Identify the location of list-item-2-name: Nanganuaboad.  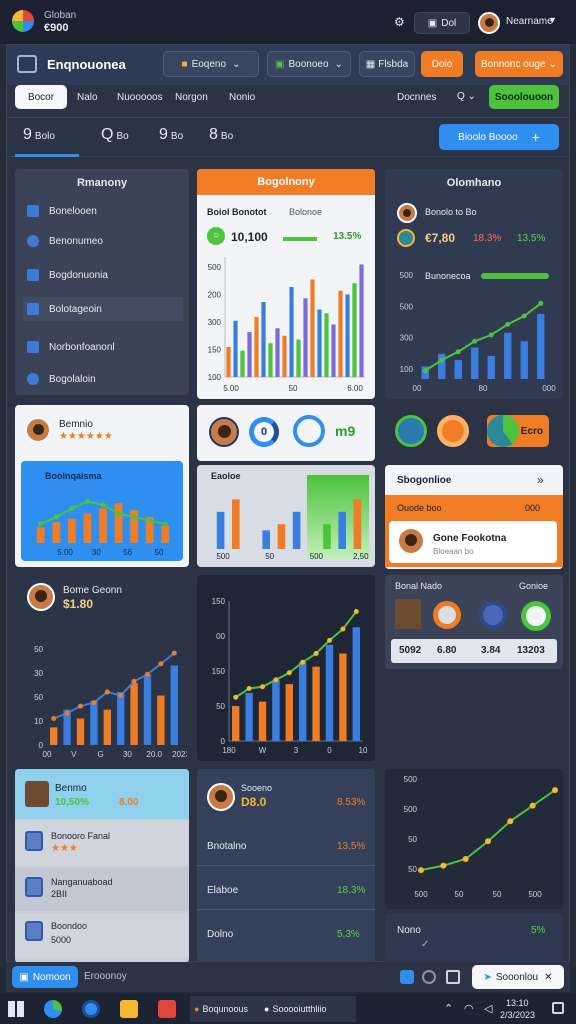
(82, 882).